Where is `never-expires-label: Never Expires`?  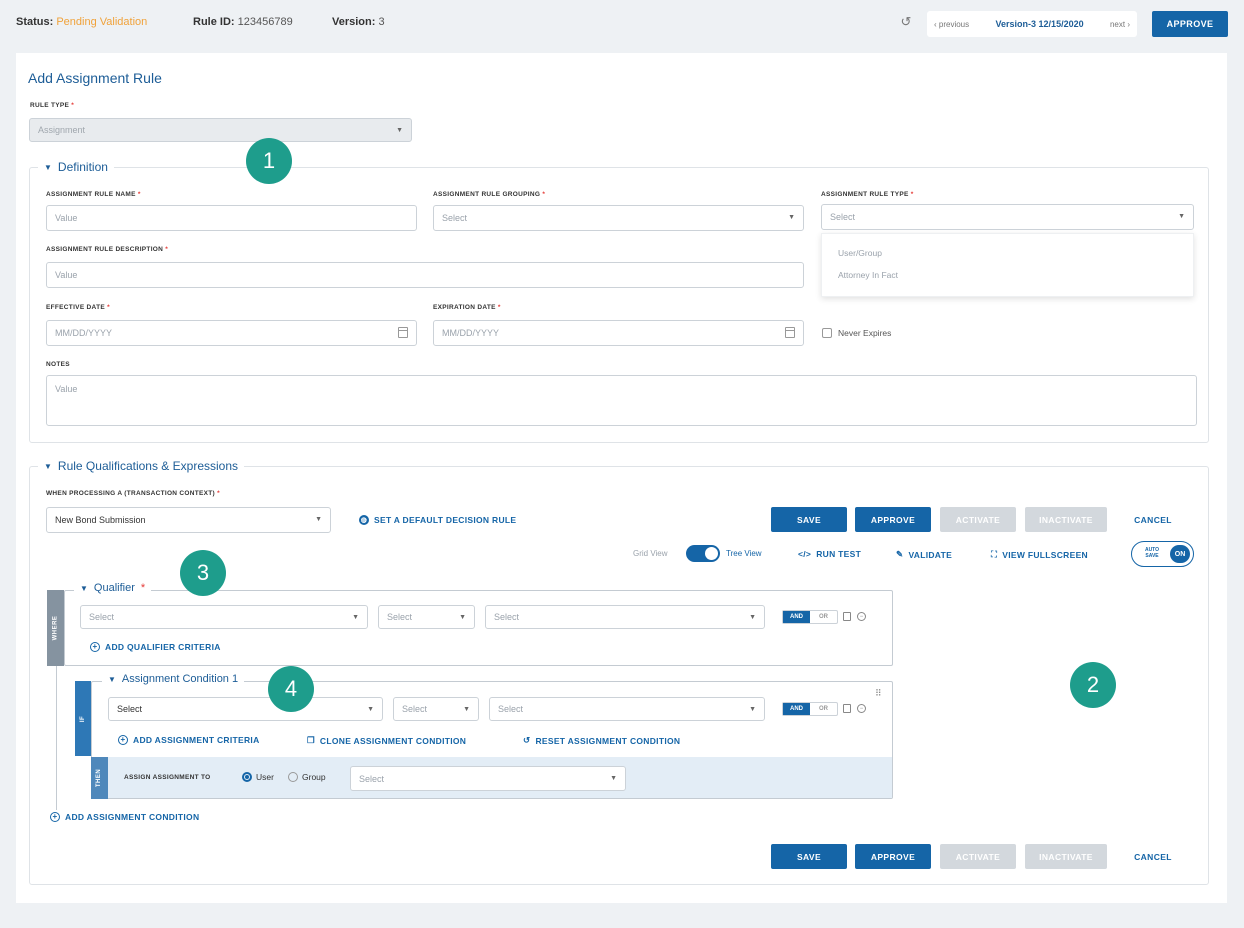 never-expires-label: Never Expires is located at coordinates (865, 333).